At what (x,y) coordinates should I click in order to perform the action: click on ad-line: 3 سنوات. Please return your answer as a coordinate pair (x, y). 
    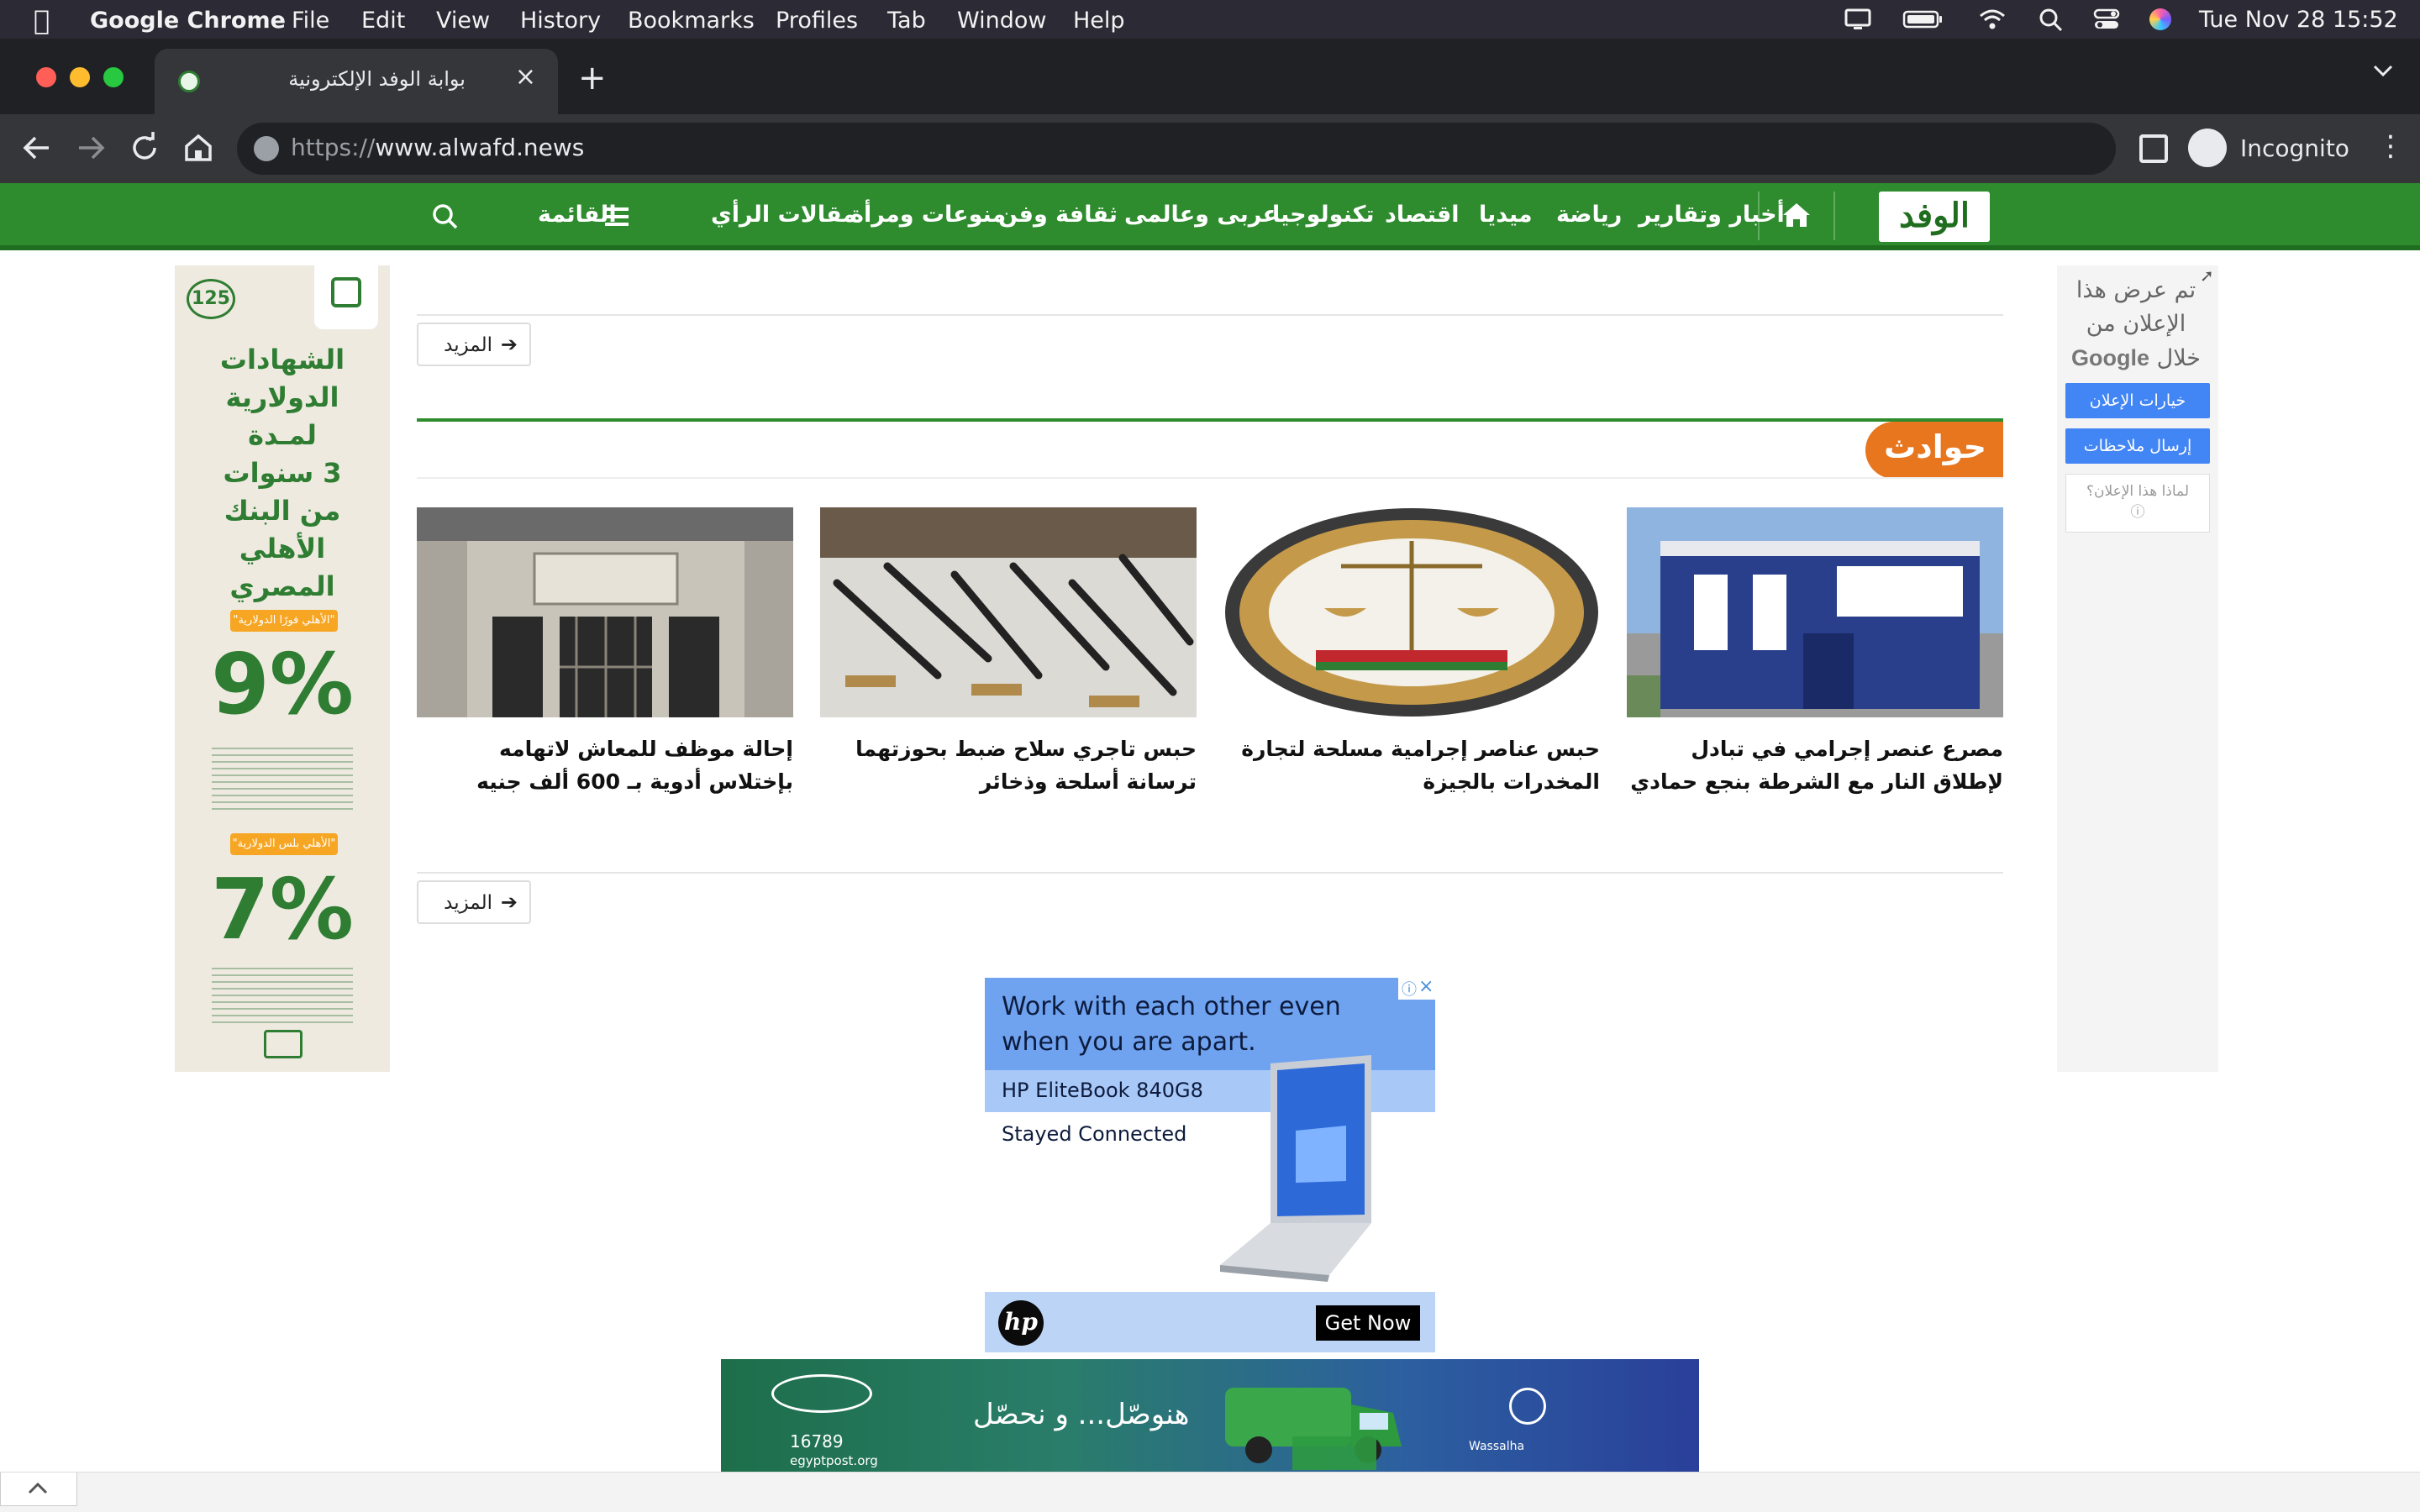
    Looking at the image, I should click on (283, 473).